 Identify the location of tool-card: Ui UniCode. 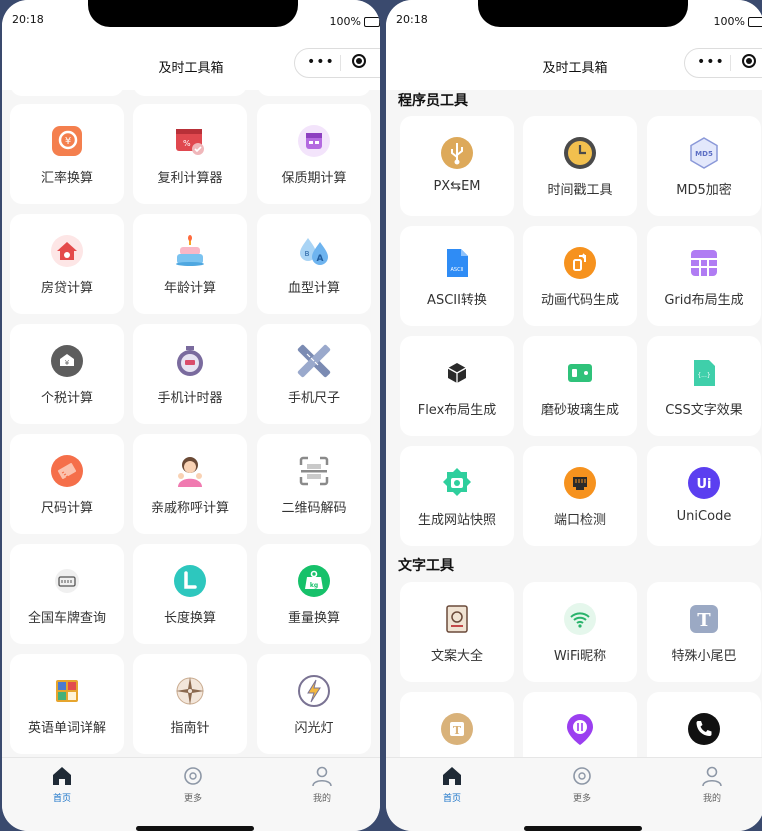
(704, 496).